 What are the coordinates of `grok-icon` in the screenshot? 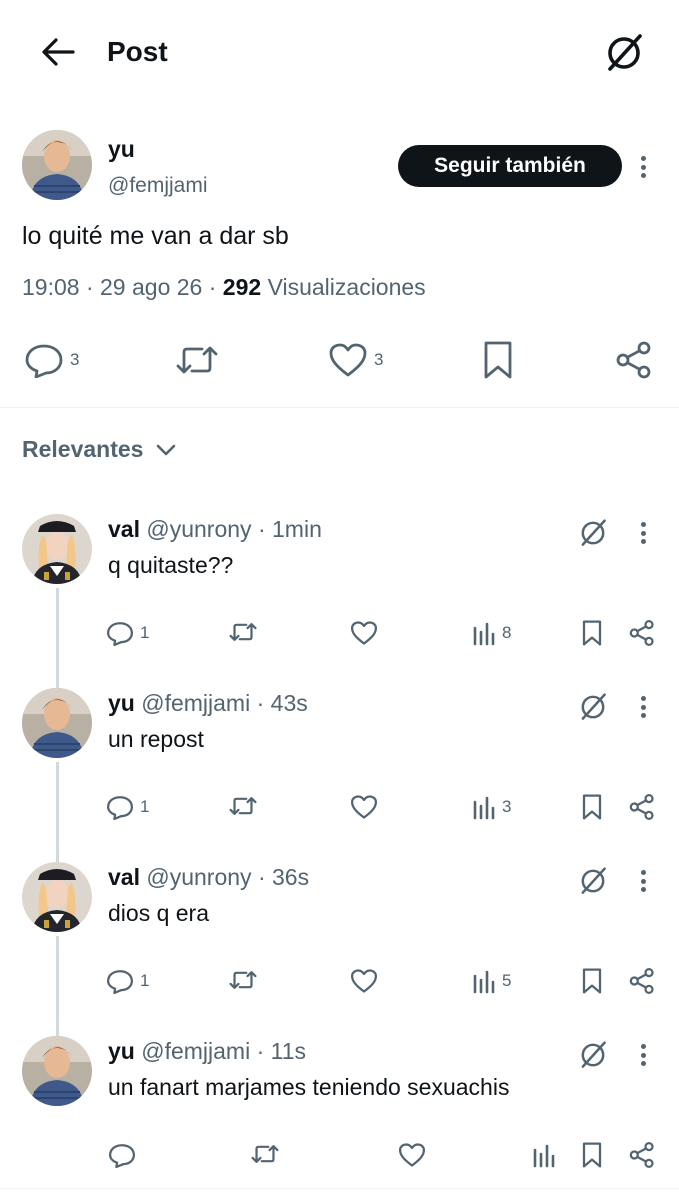 It's located at (593, 532).